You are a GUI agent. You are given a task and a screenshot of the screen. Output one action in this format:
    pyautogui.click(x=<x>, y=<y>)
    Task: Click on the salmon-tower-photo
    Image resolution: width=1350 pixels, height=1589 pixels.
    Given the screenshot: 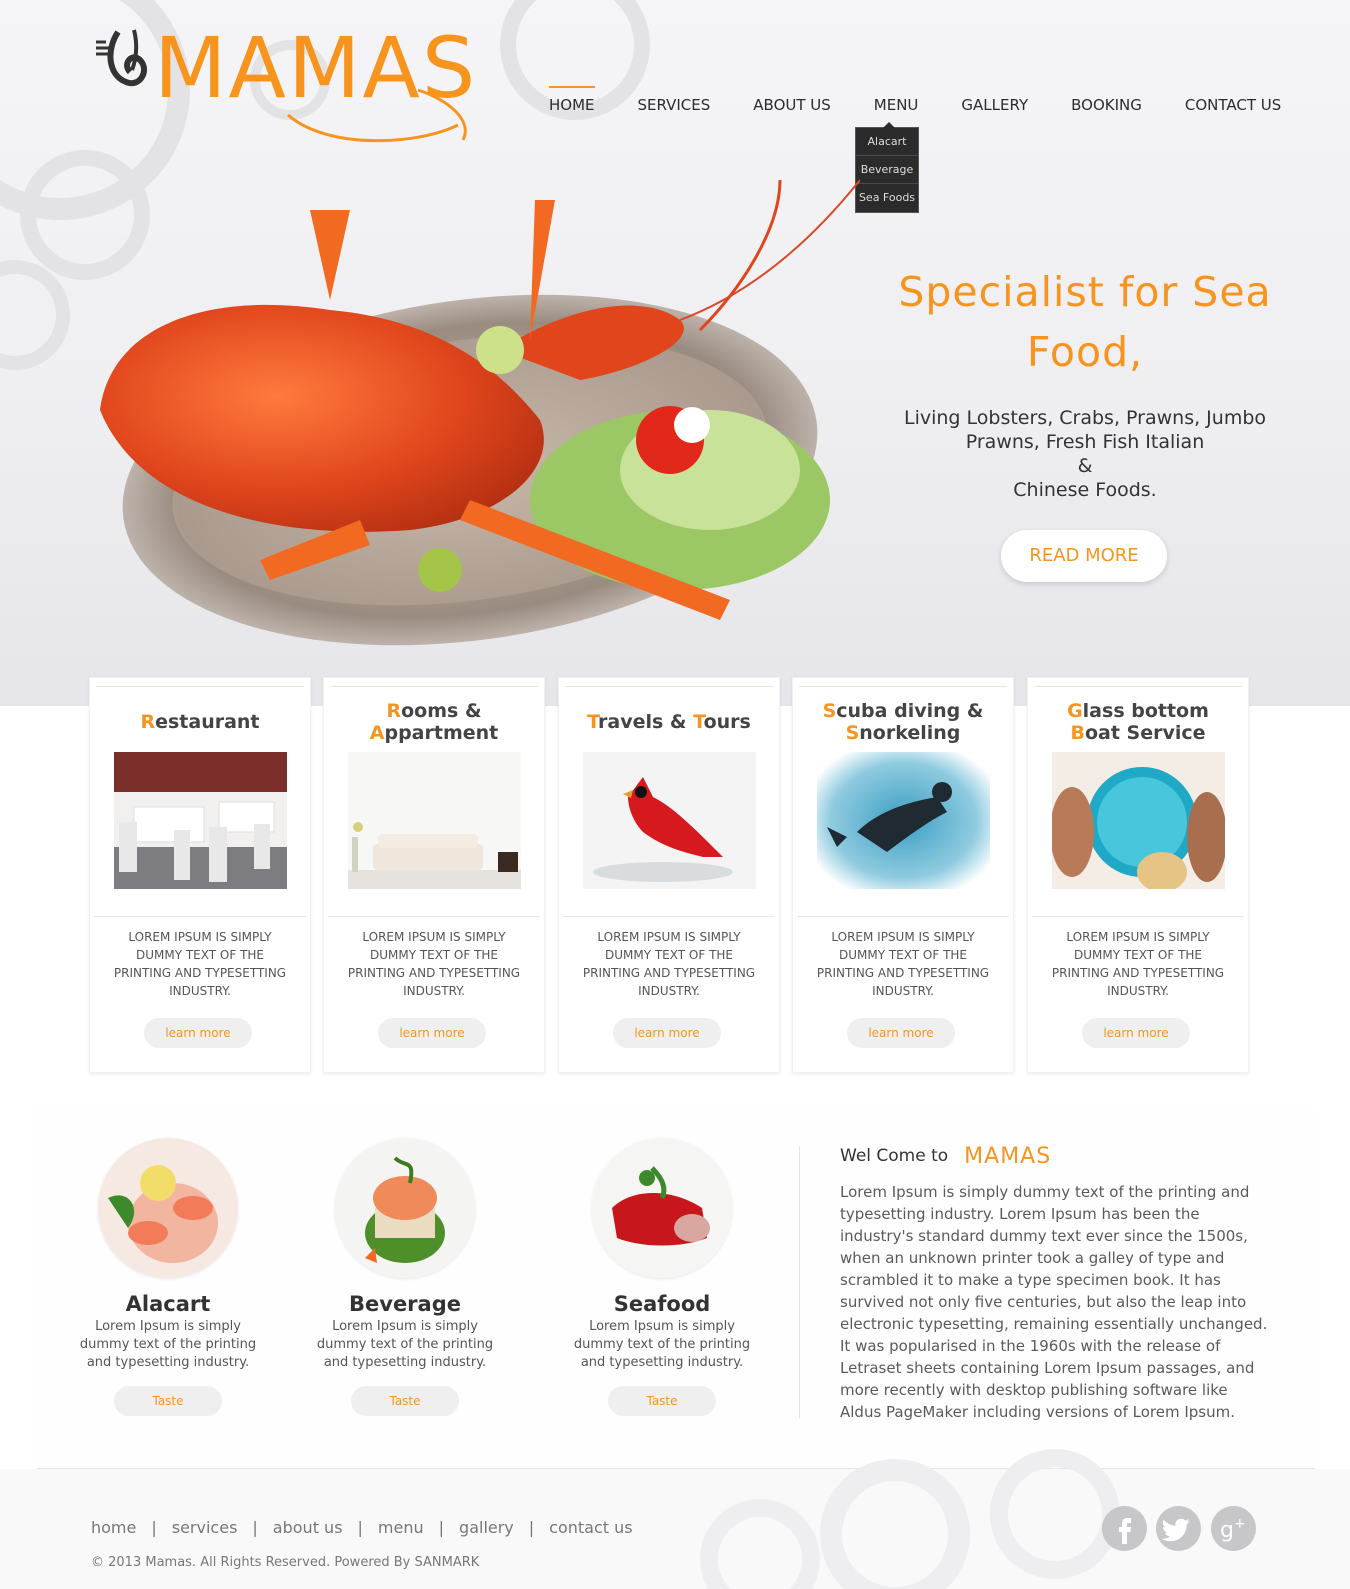 What is the action you would take?
    pyautogui.click(x=405, y=1208)
    